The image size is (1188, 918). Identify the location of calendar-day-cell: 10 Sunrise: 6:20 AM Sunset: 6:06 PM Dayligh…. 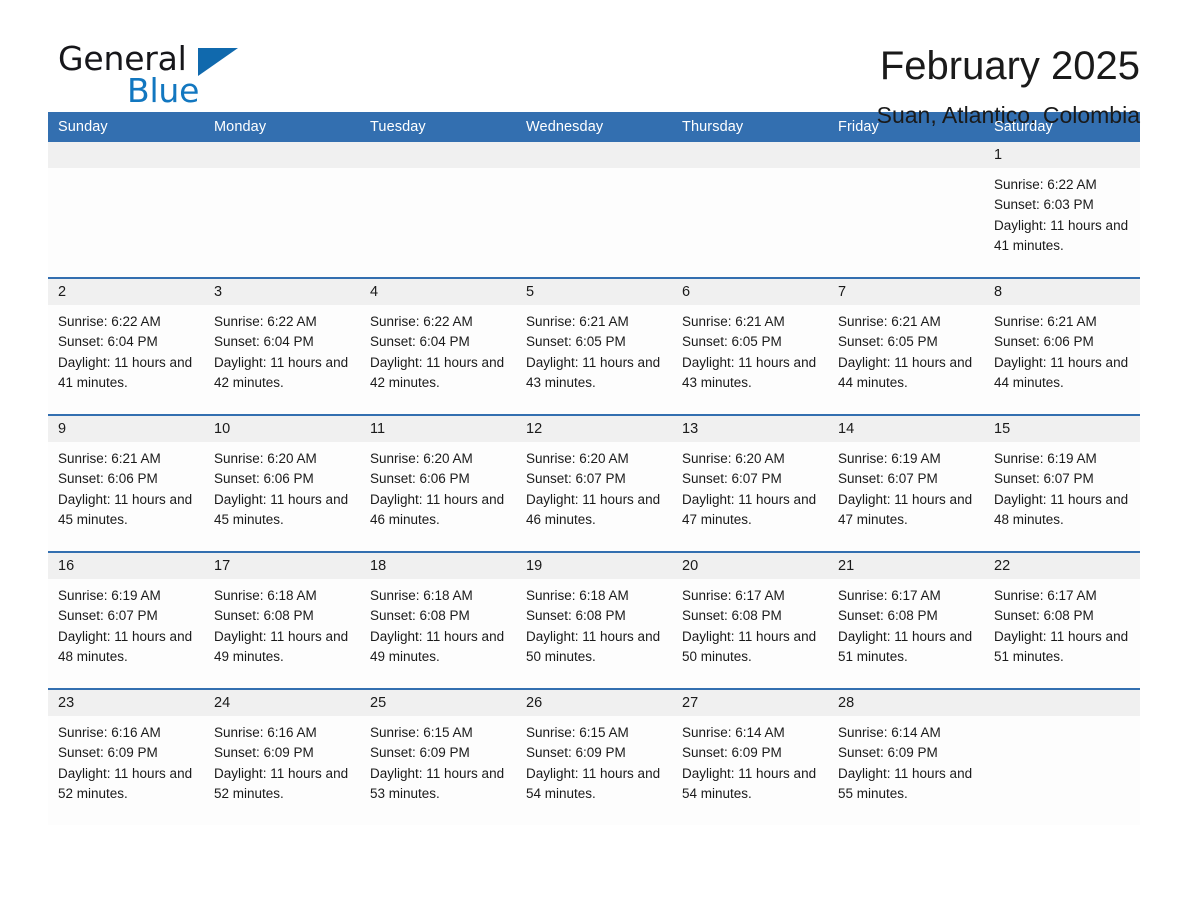
(282, 483).